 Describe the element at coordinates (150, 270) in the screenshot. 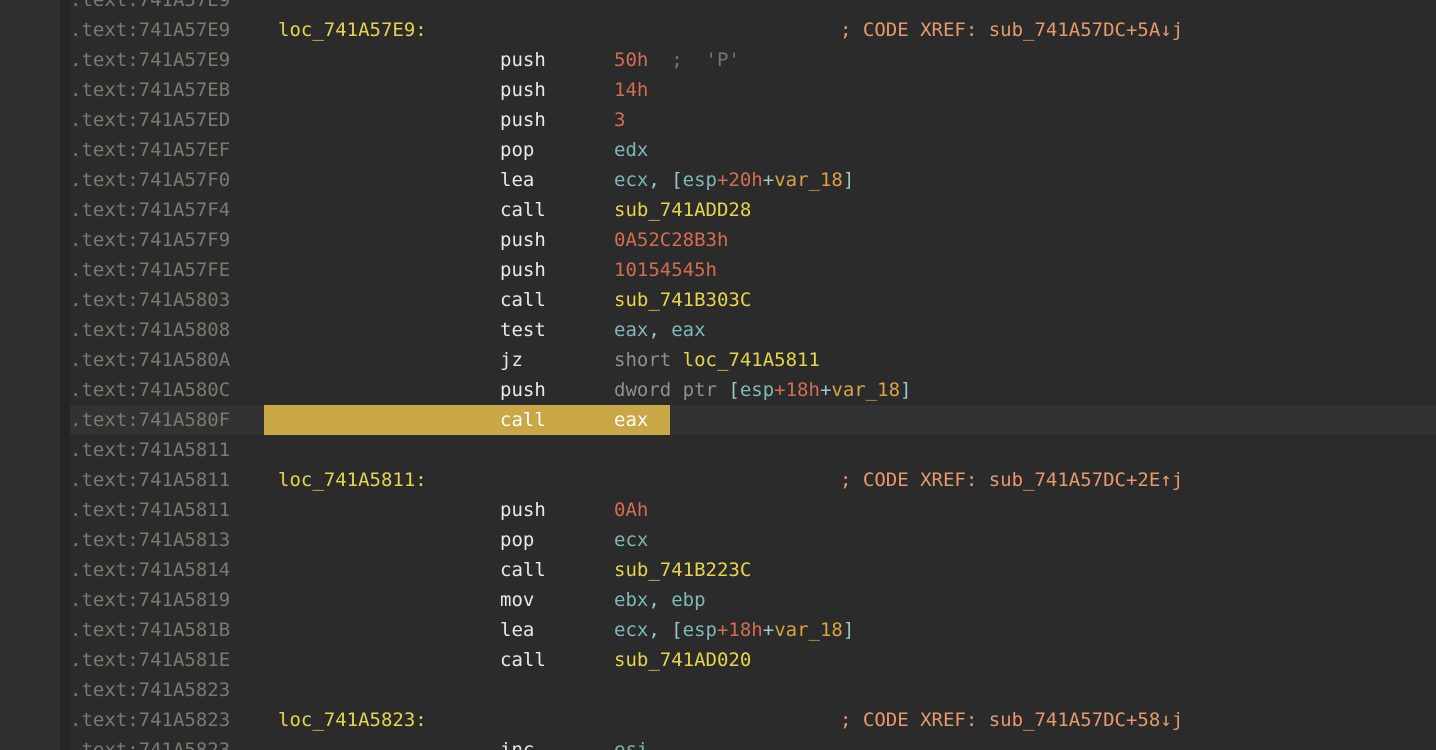

I see `line-address: .text:741A57FE` at that location.